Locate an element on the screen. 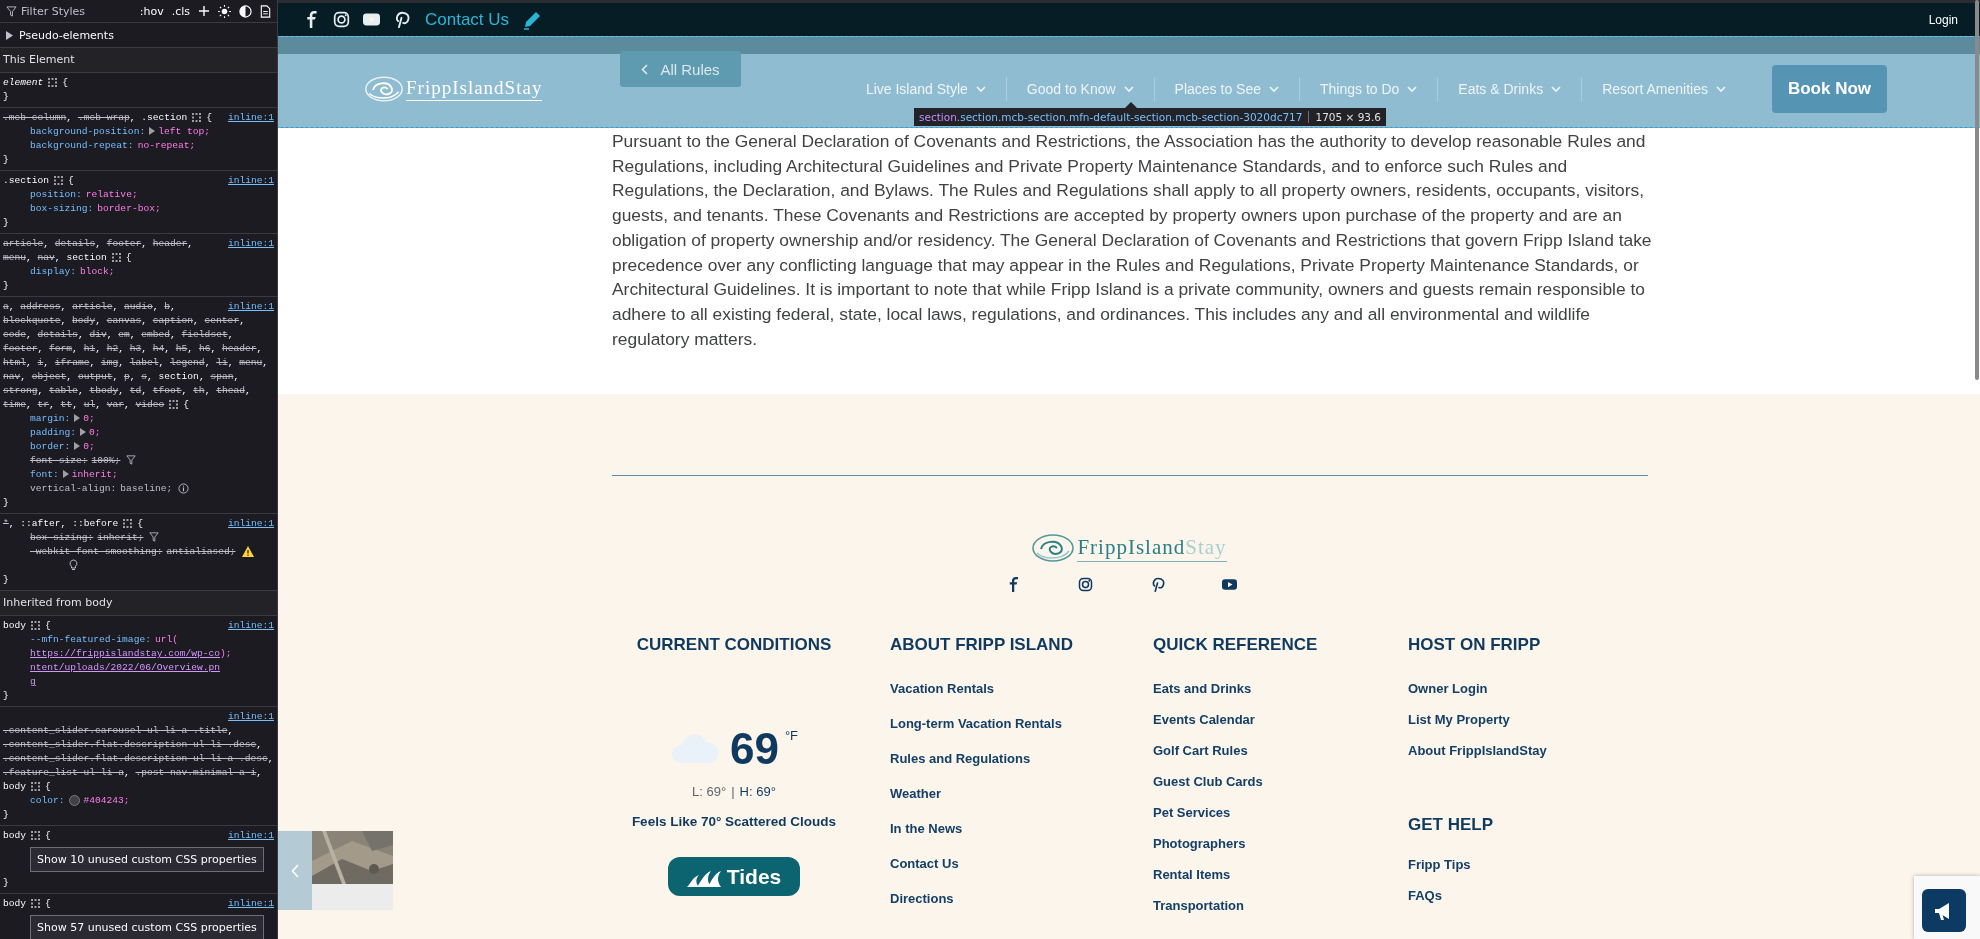  logo: FrippIslandStay is located at coordinates (1152, 548).